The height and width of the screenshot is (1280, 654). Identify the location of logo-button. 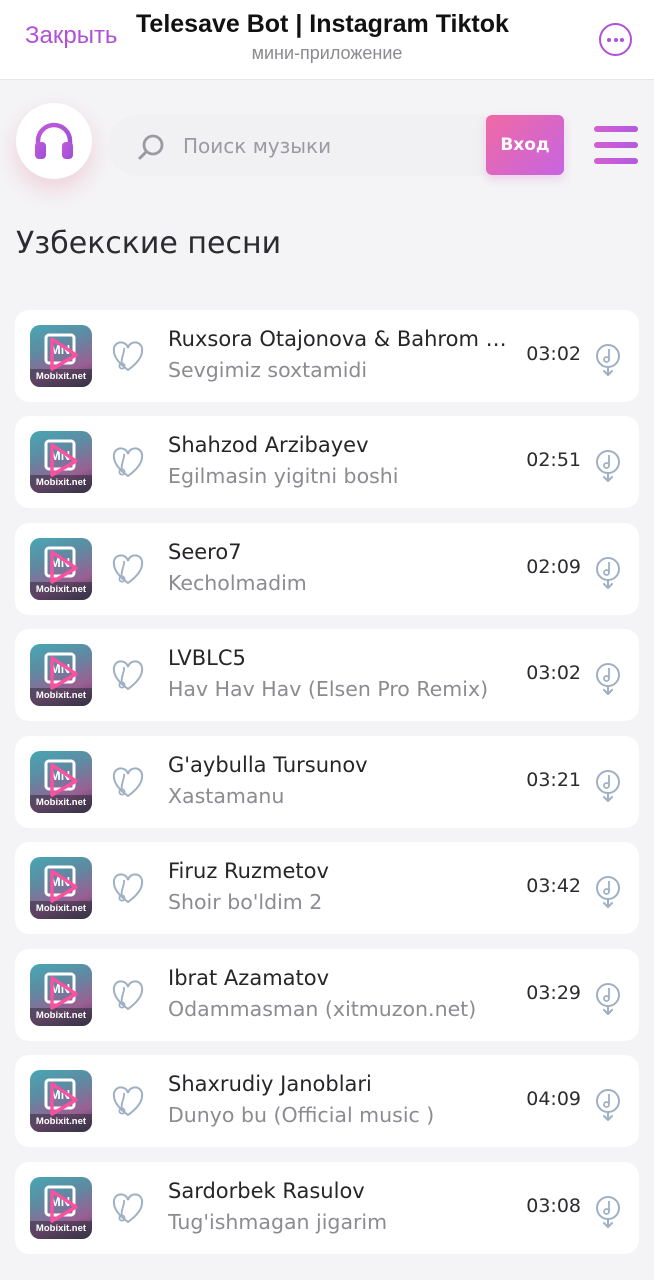
(54, 141).